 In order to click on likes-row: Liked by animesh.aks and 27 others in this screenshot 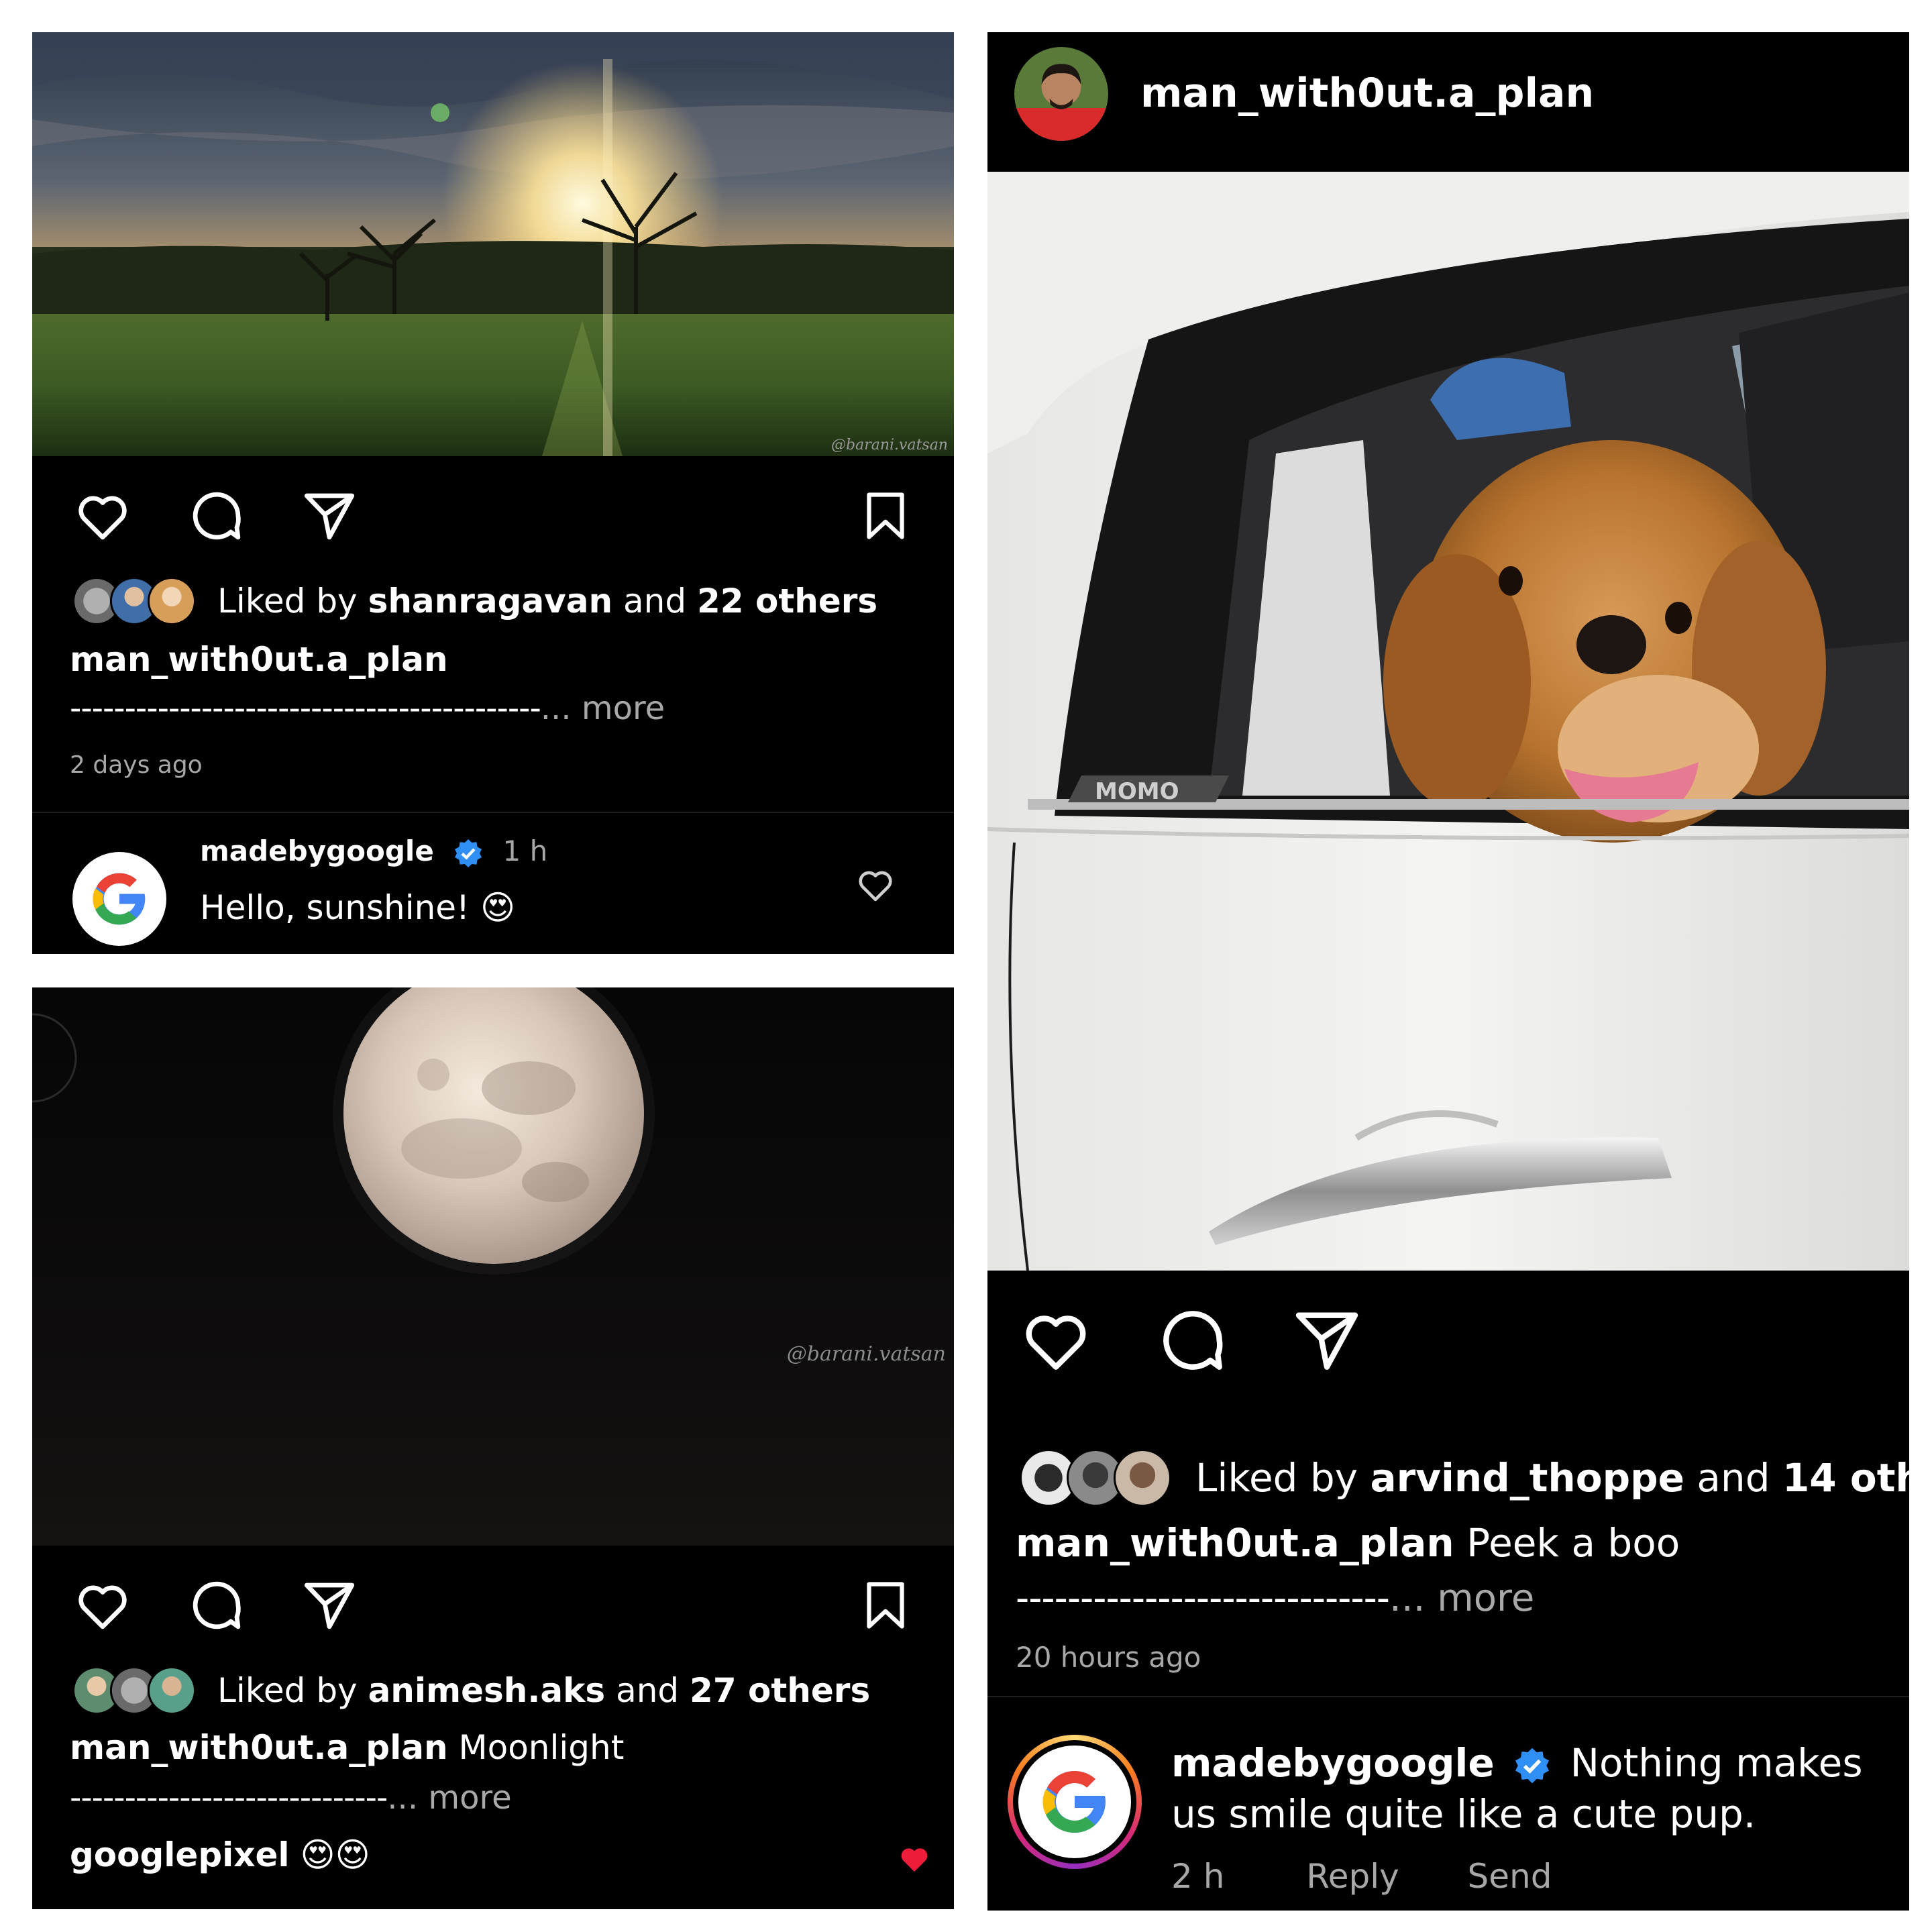, I will do `click(471, 1690)`.